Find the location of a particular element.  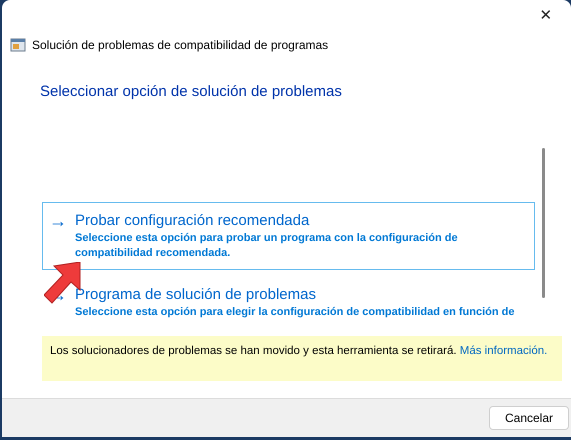

window-app-icon is located at coordinates (18, 45).